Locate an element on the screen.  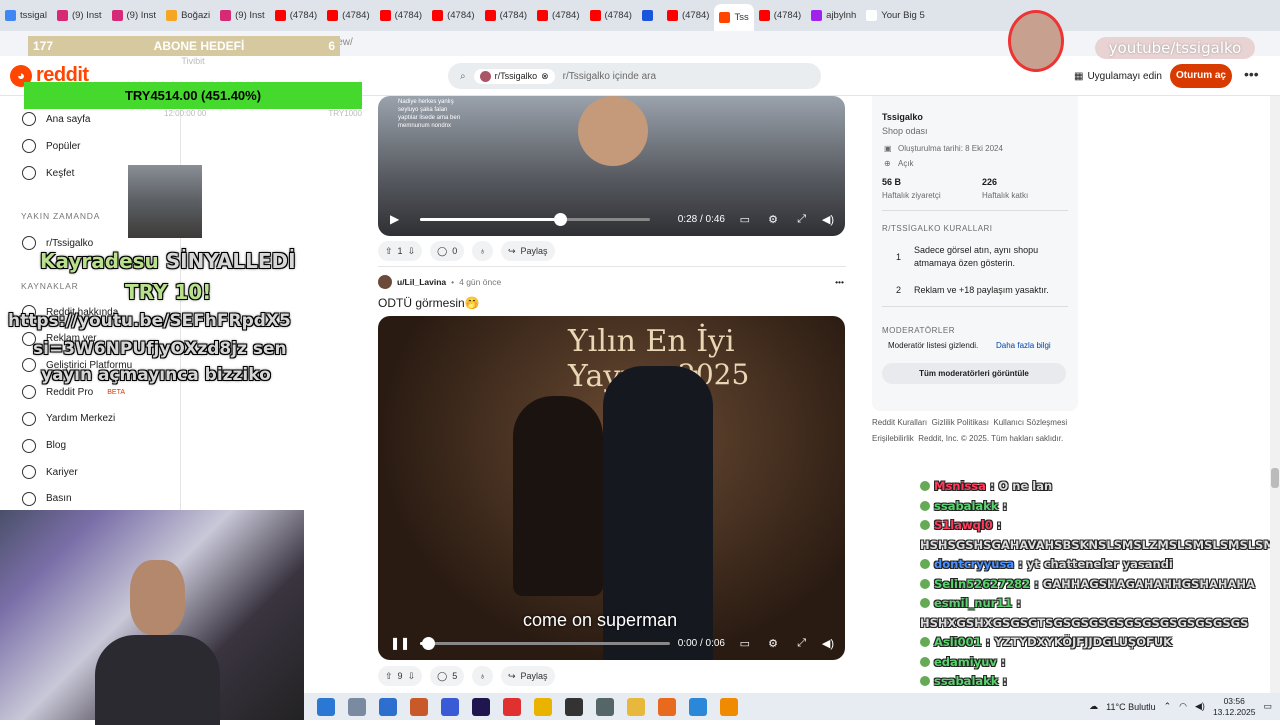
post-title: ODTÜ görmesin🤭 is located at coordinates (612, 303).